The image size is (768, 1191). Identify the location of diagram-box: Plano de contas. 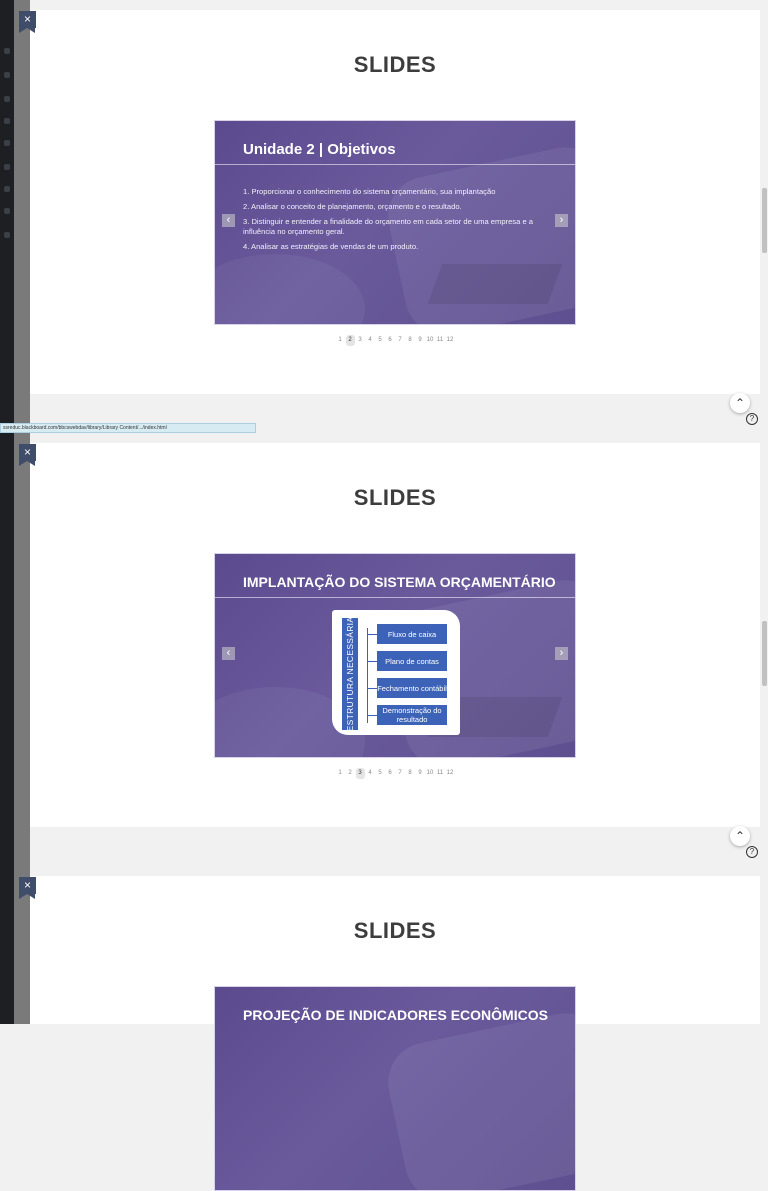
(412, 661).